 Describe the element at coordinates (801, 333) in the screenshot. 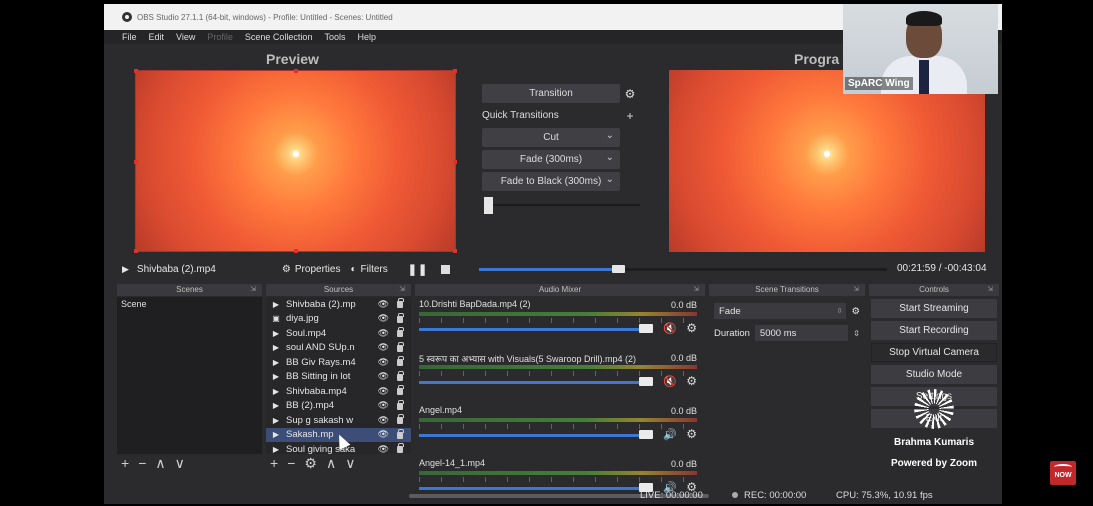

I see `duration-input: 5000 ms` at that location.